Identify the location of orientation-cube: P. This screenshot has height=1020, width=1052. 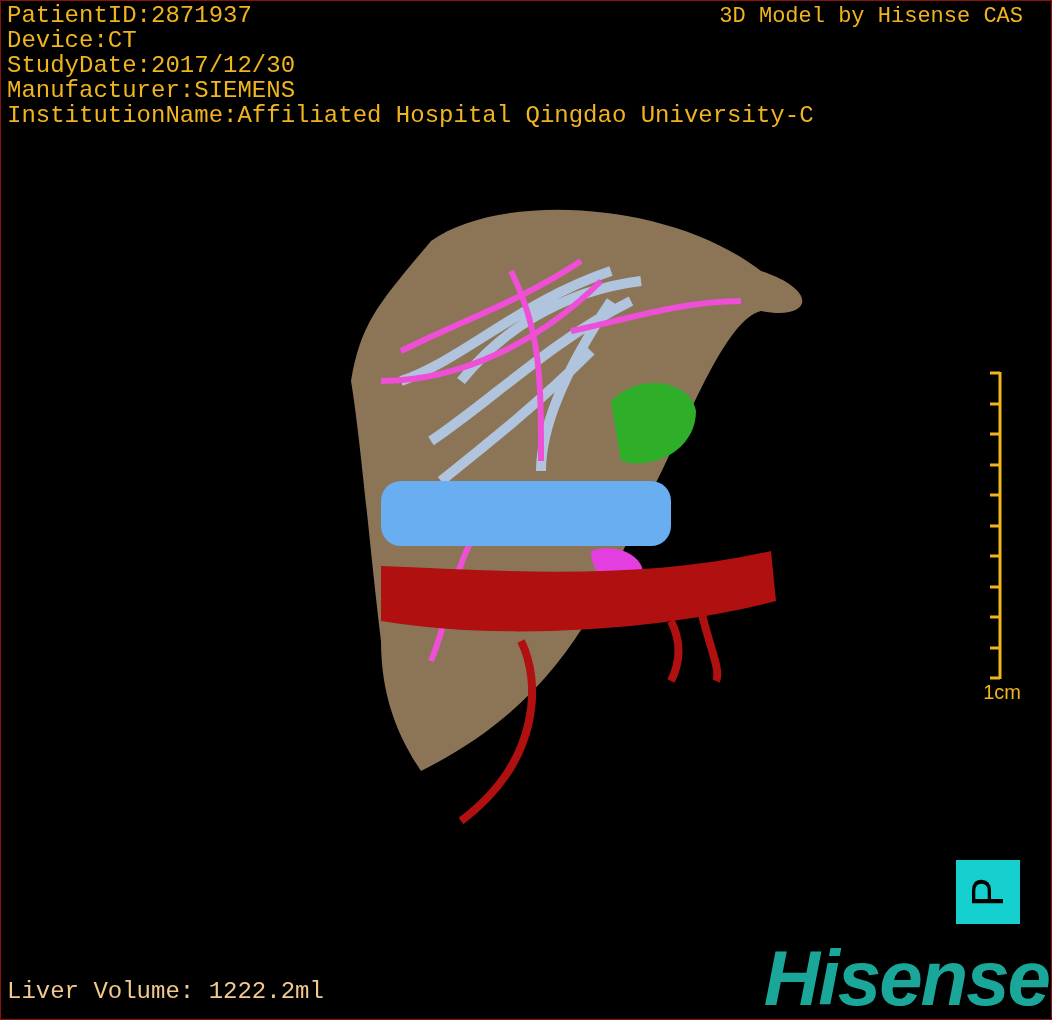
(988, 892).